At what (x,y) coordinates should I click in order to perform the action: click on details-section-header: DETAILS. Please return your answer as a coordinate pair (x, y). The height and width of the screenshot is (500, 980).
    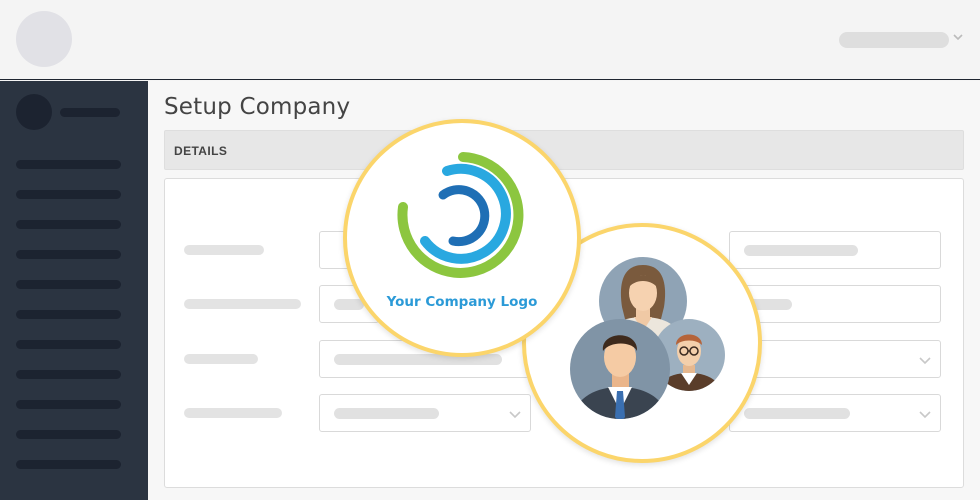
    Looking at the image, I should click on (564, 150).